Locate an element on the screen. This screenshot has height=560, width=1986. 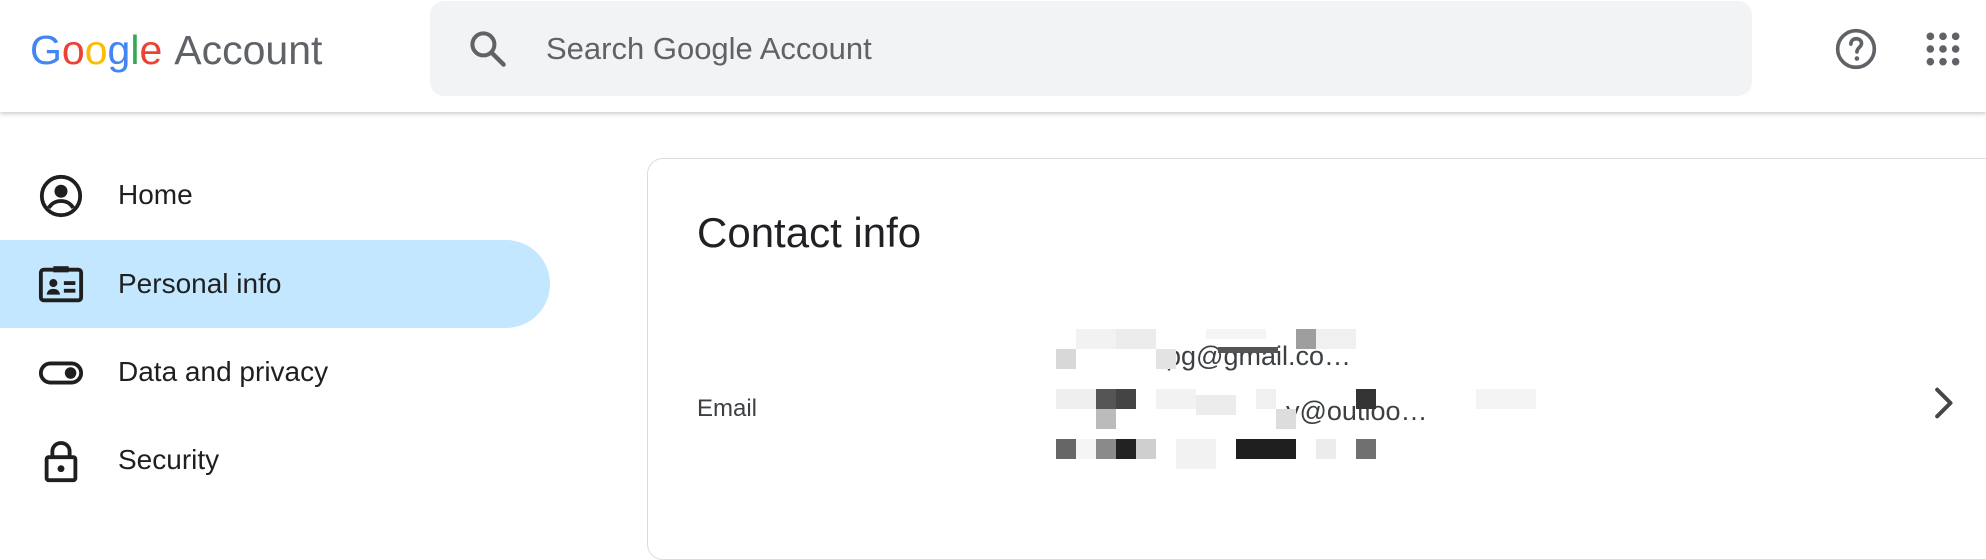
toggle-icon is located at coordinates (61, 373).